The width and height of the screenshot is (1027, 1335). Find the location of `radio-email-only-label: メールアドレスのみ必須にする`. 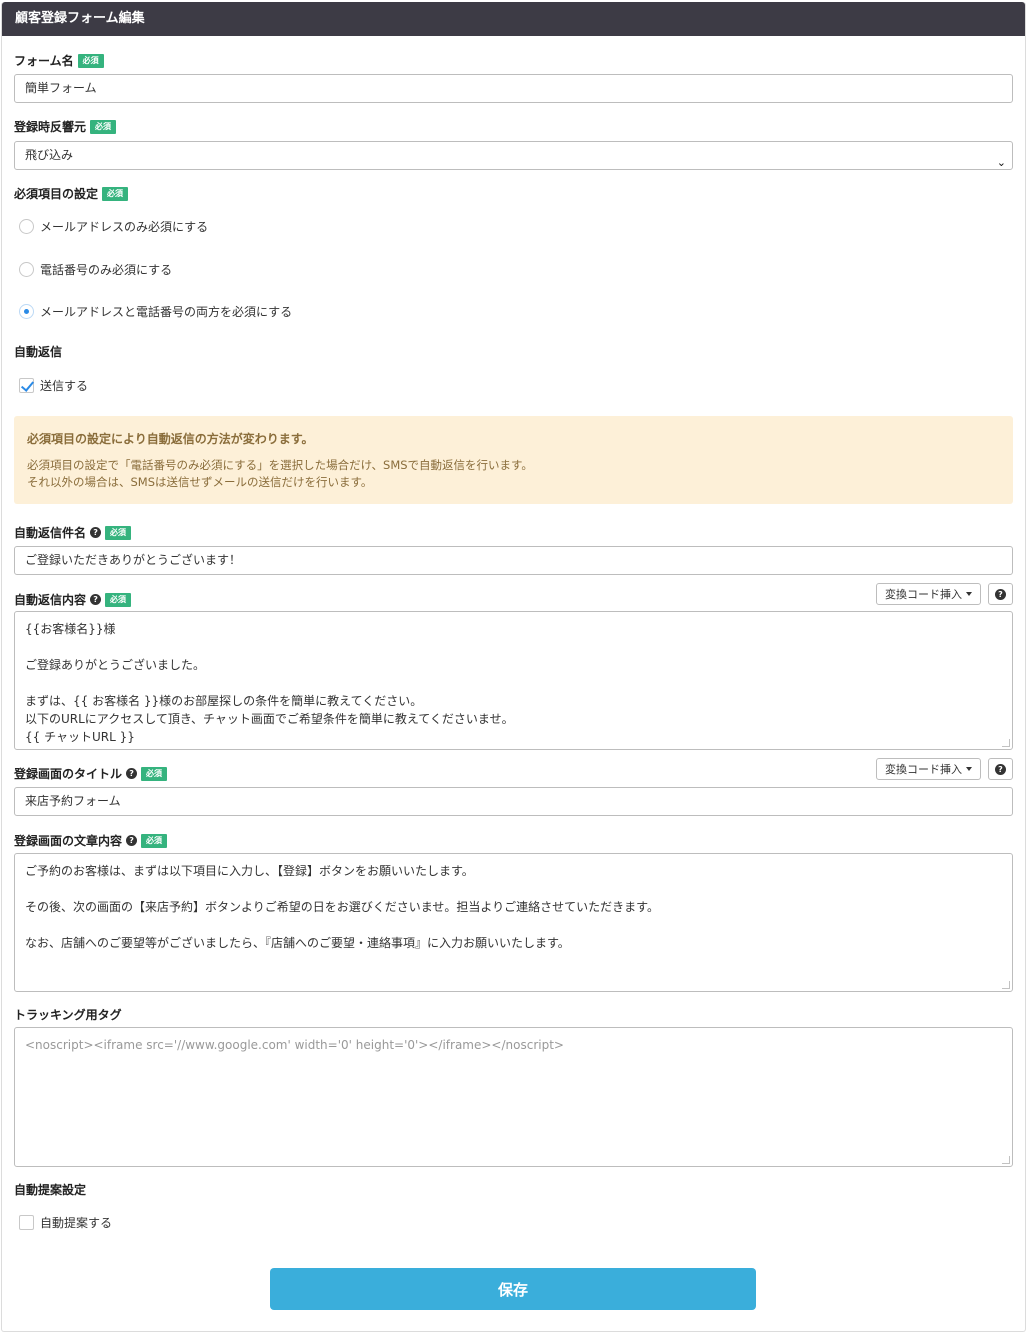

radio-email-only-label: メールアドレスのみ必須にする is located at coordinates (124, 227).